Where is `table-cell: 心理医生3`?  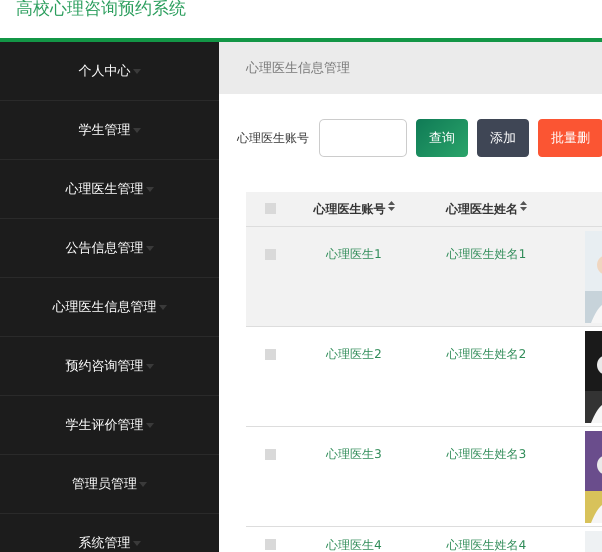 table-cell: 心理医生3 is located at coordinates (354, 454).